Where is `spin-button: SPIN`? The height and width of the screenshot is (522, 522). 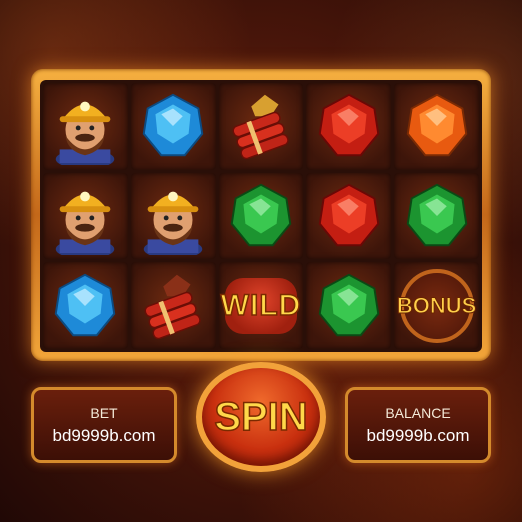
spin-button: SPIN is located at coordinates (261, 417).